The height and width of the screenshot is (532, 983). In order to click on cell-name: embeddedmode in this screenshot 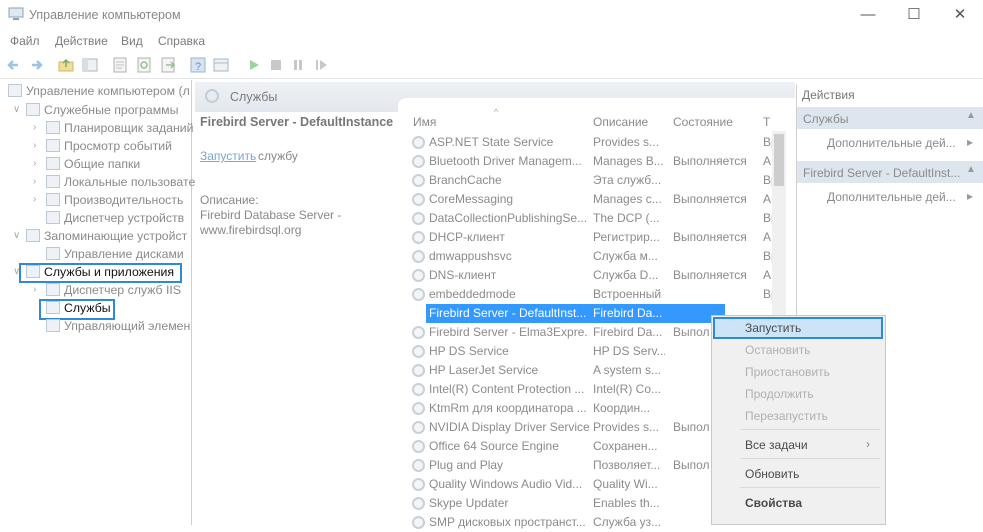, I will do `click(472, 294)`.